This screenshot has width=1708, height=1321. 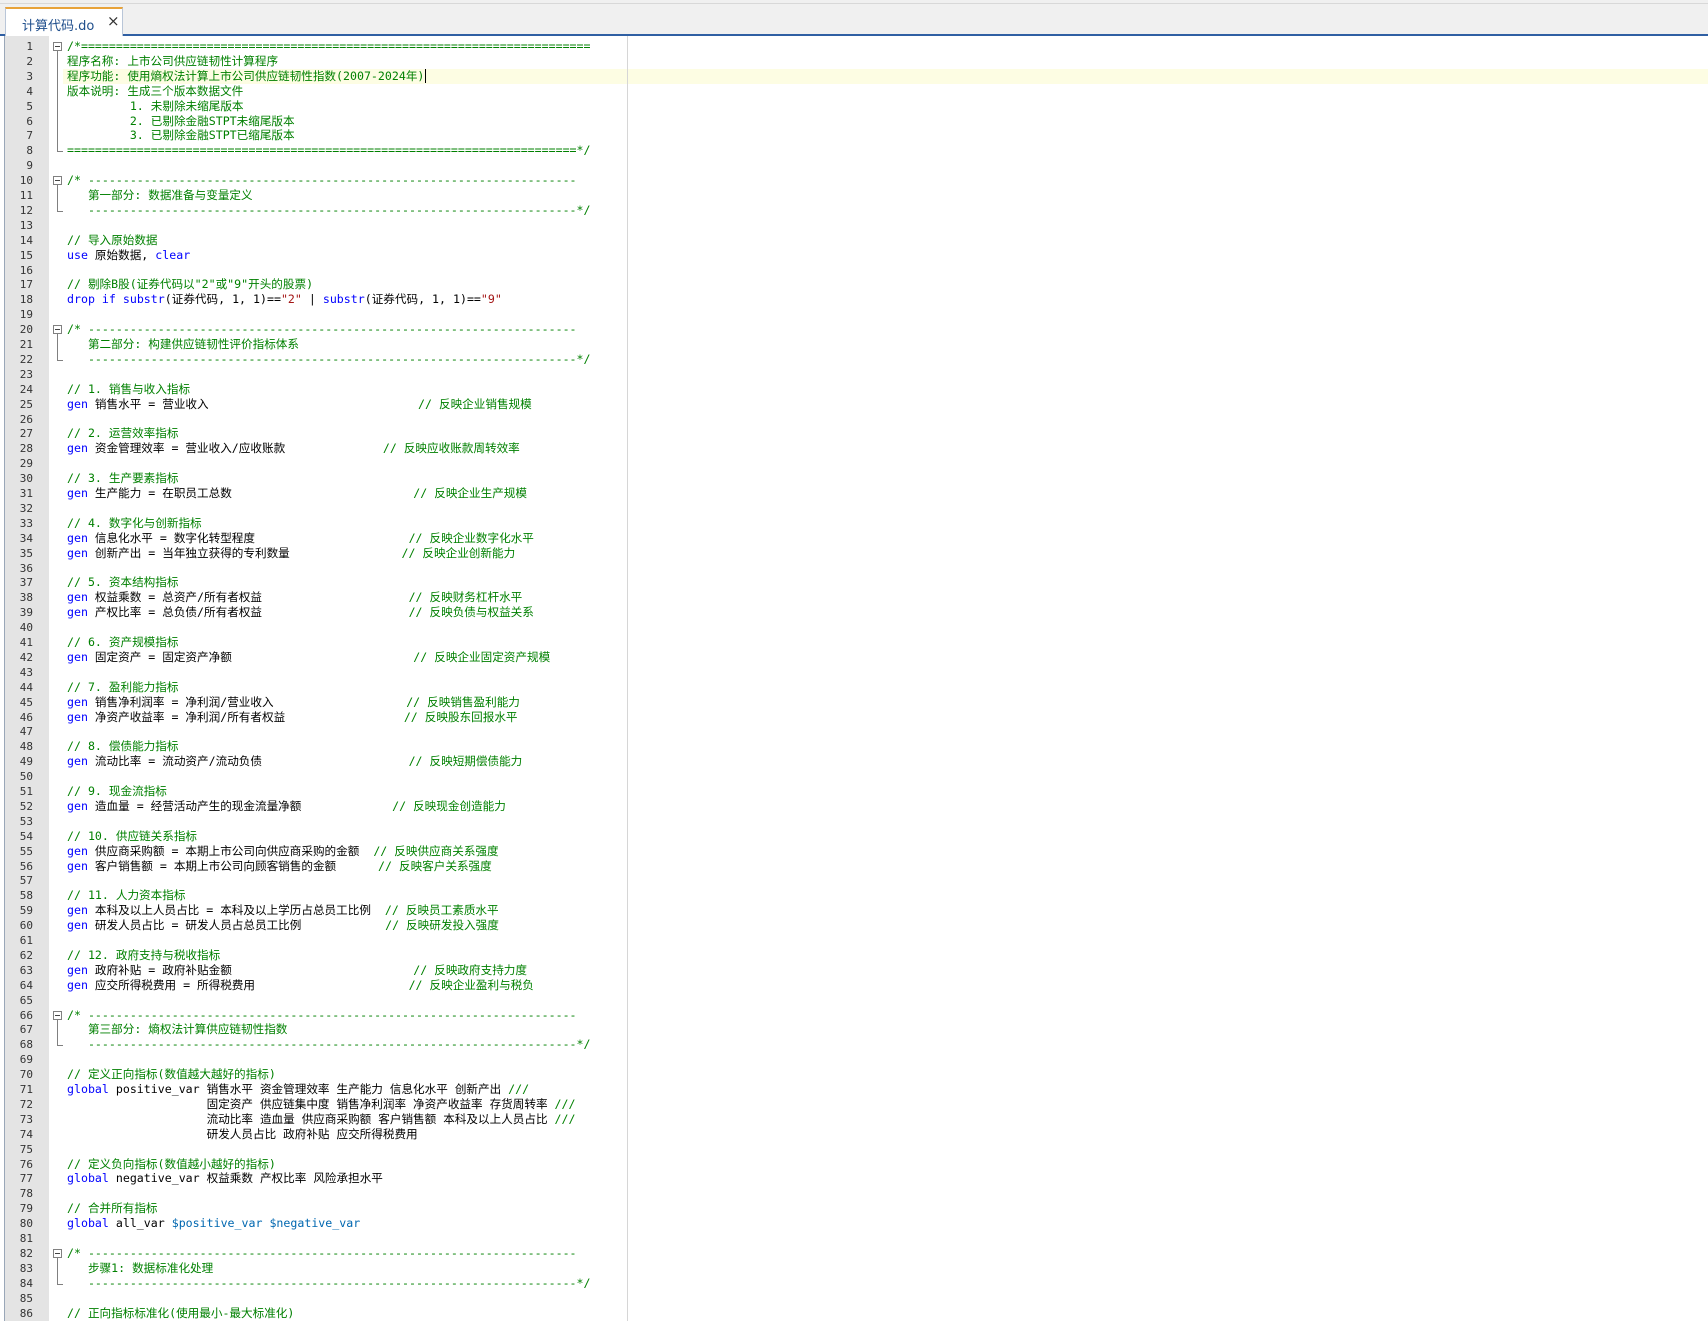 What do you see at coordinates (299, 404) in the screenshot?
I see `code-line: gen 销售水平 = 营业收入 // 反映企业销售规模` at bounding box center [299, 404].